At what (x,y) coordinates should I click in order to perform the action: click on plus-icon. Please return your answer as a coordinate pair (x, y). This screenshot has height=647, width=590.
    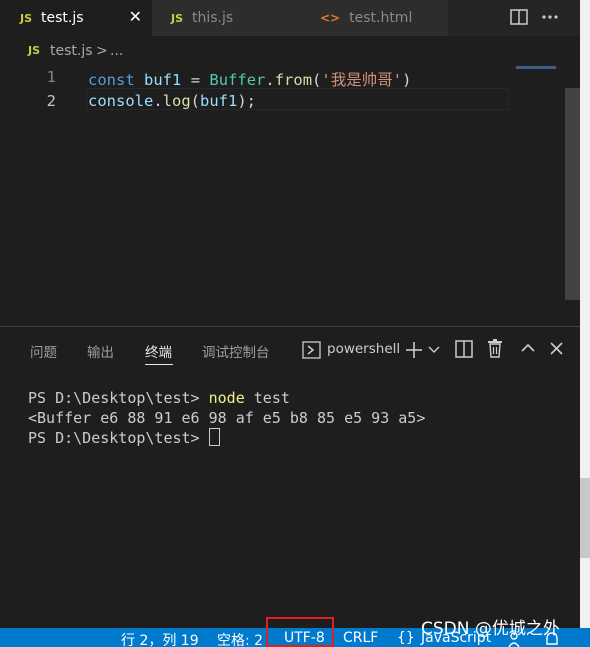
    Looking at the image, I should click on (414, 350).